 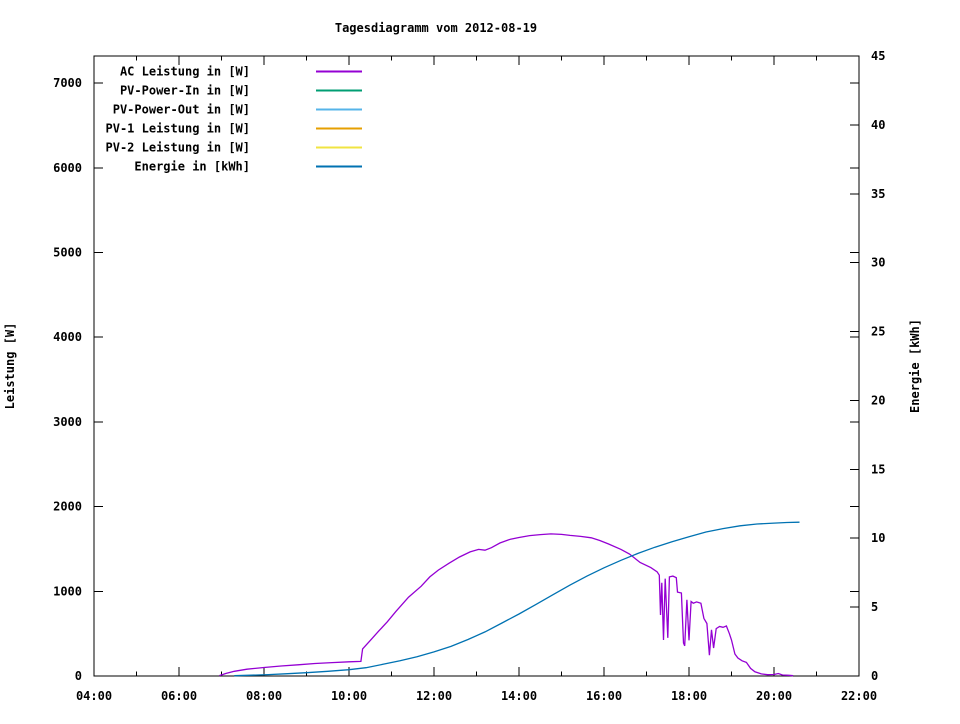 I want to click on y-left-tick-label: 5000, so click(x=67, y=253).